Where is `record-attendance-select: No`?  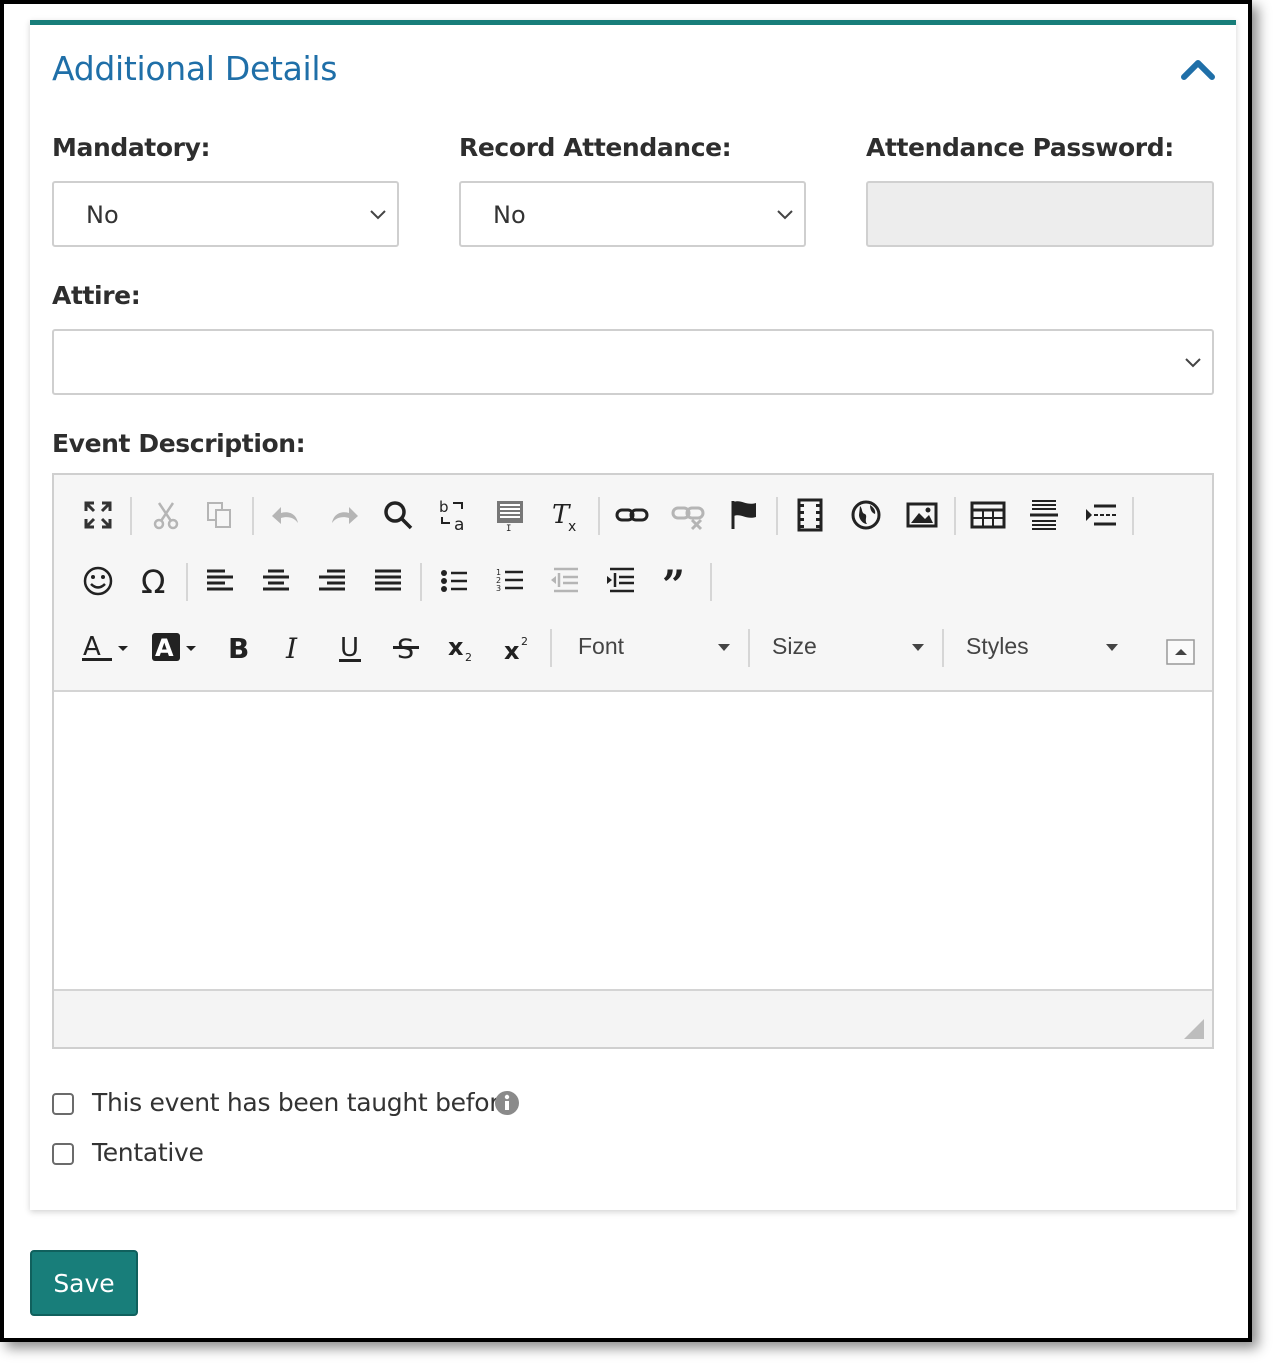
record-attendance-select: No is located at coordinates (632, 214).